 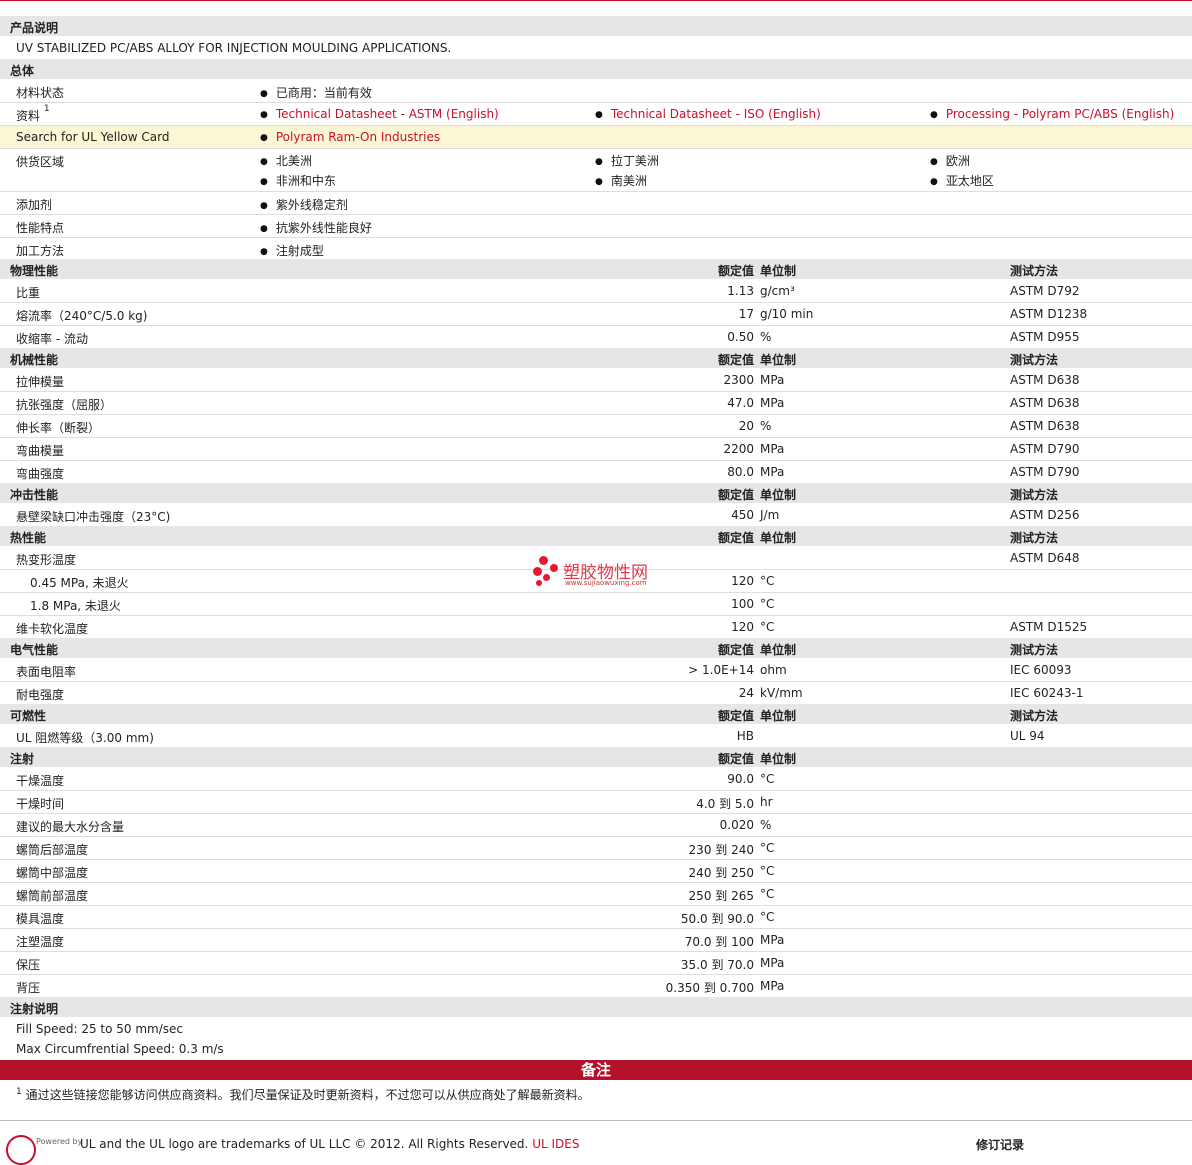 I want to click on section-title: 总体, so click(x=22, y=71).